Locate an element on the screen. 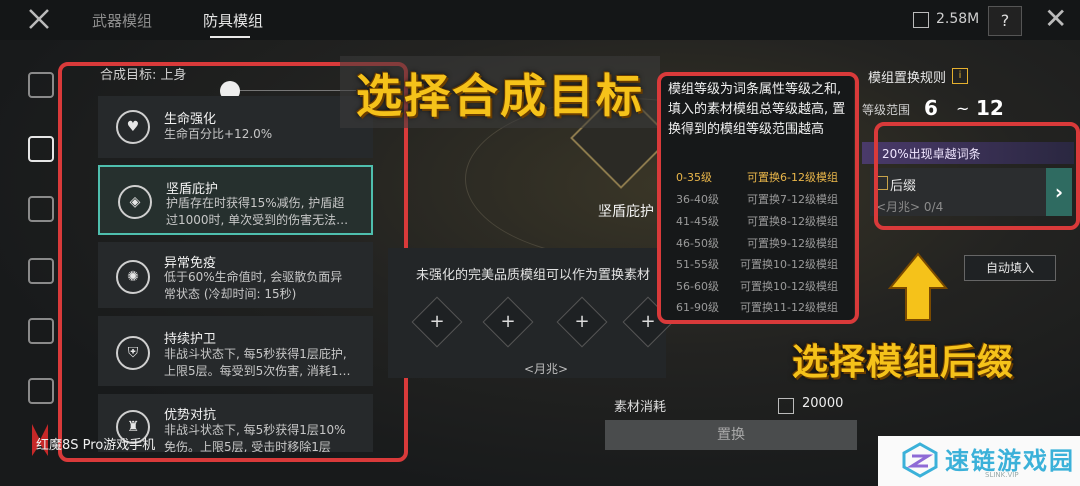 The image size is (1080, 486). help-button: ? is located at coordinates (1005, 21).